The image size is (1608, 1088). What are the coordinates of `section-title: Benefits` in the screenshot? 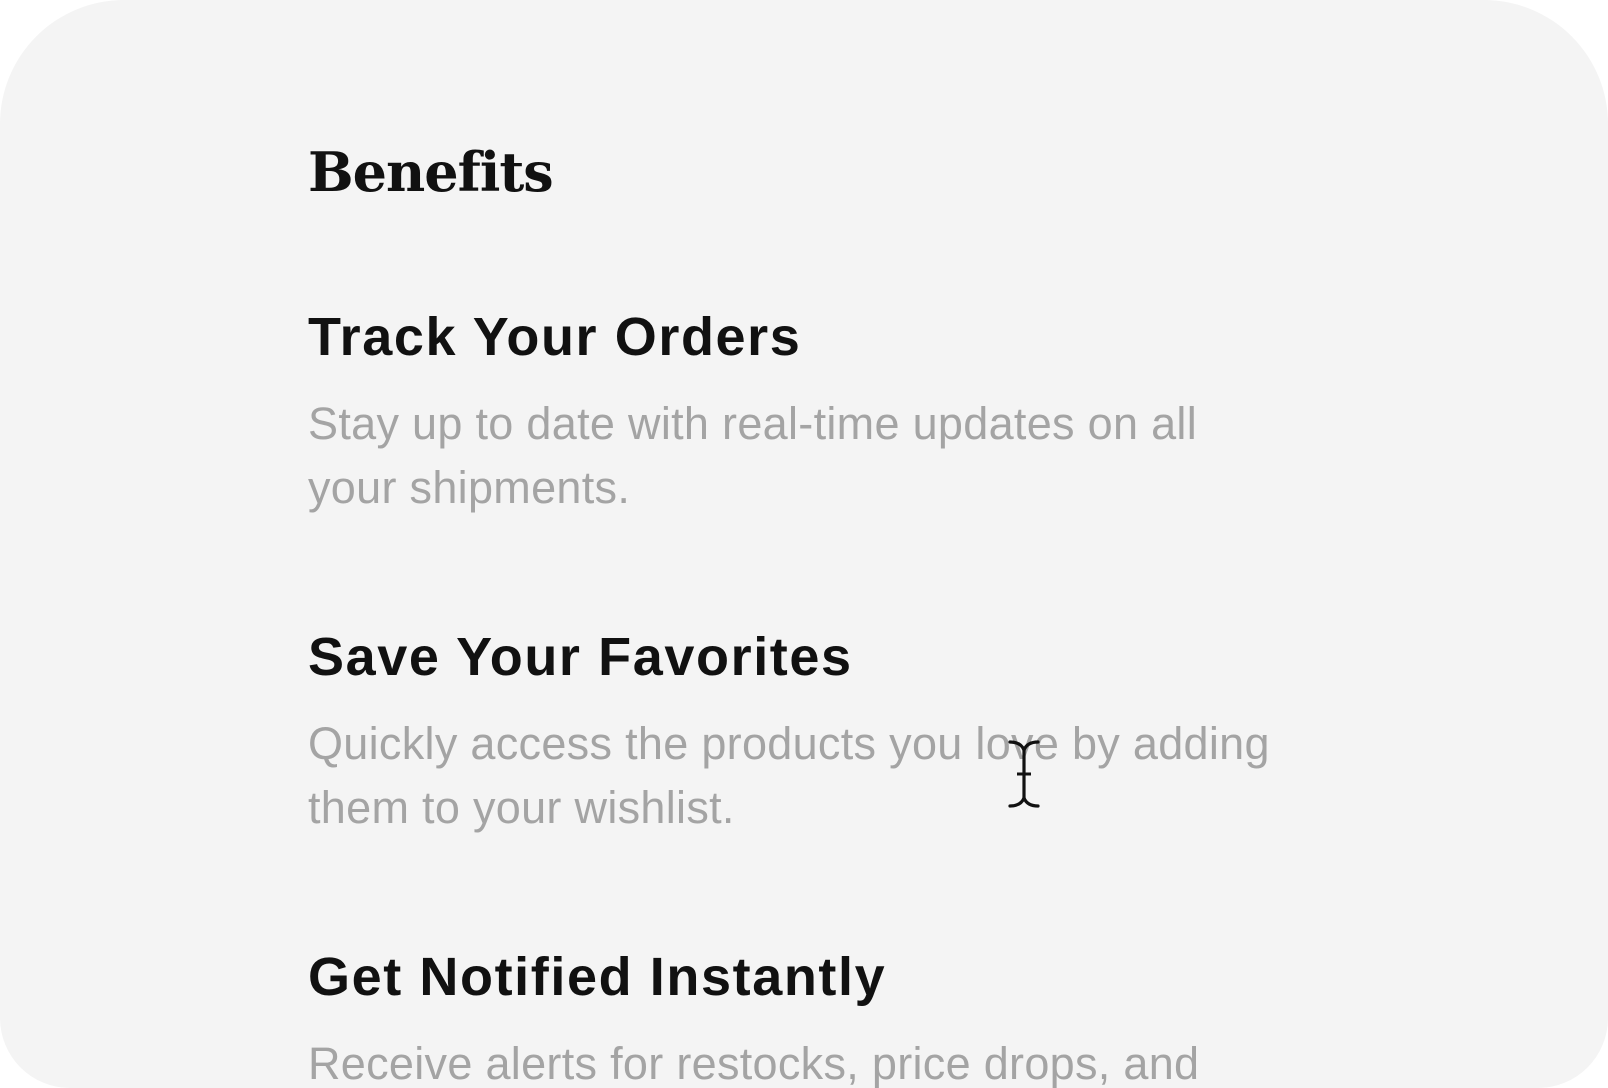 It's located at (431, 172).